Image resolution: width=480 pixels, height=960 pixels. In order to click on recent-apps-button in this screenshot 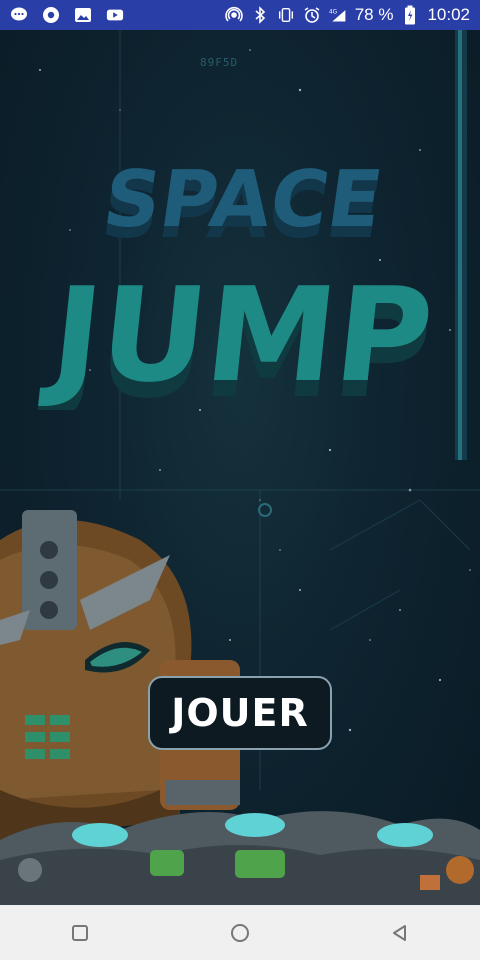, I will do `click(80, 933)`.